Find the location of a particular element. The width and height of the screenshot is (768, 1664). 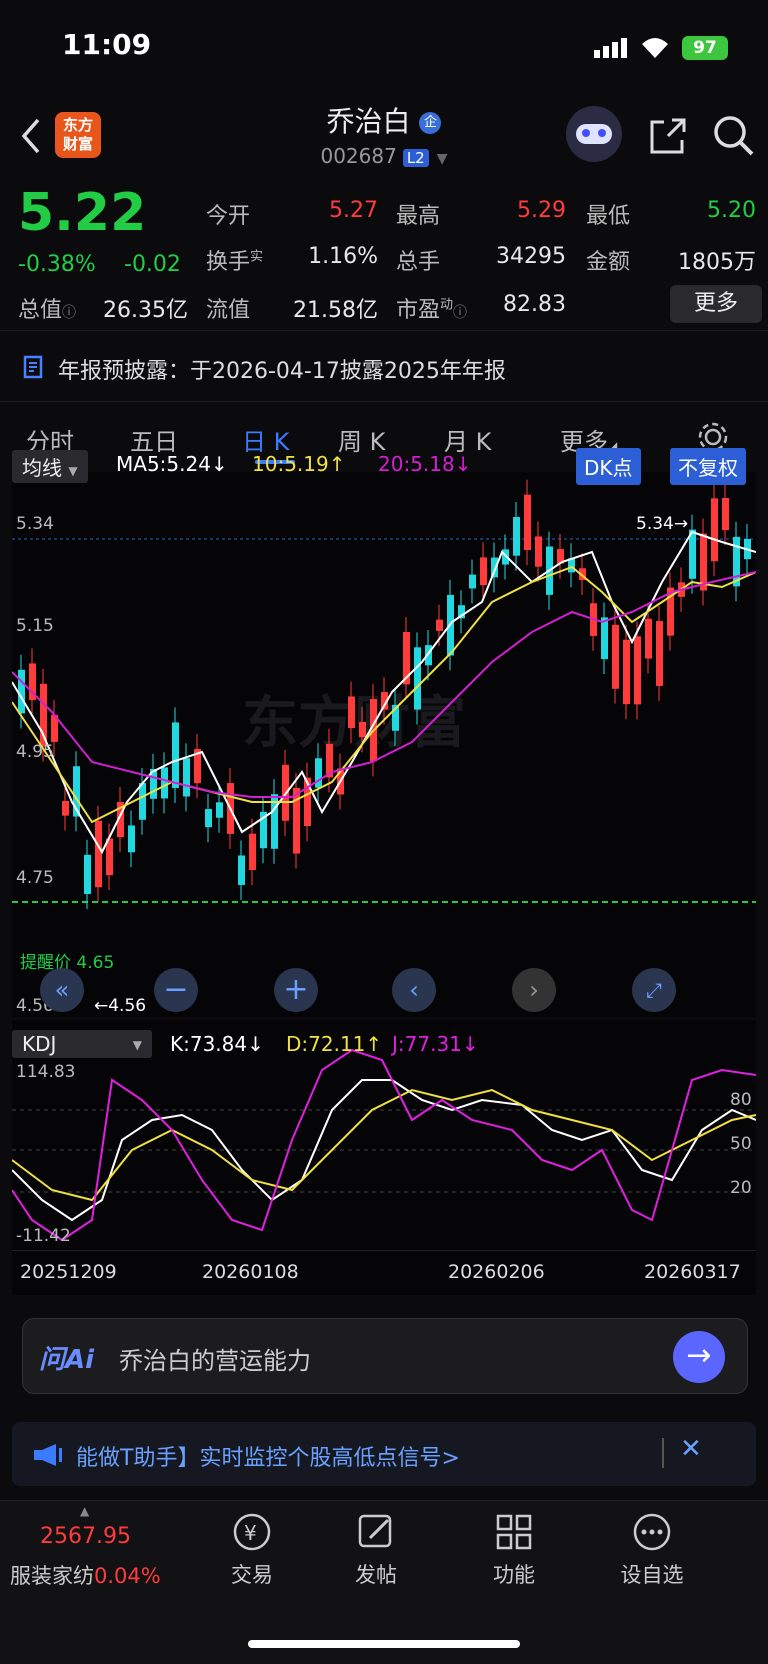

date-label: 20251209 is located at coordinates (68, 1272).